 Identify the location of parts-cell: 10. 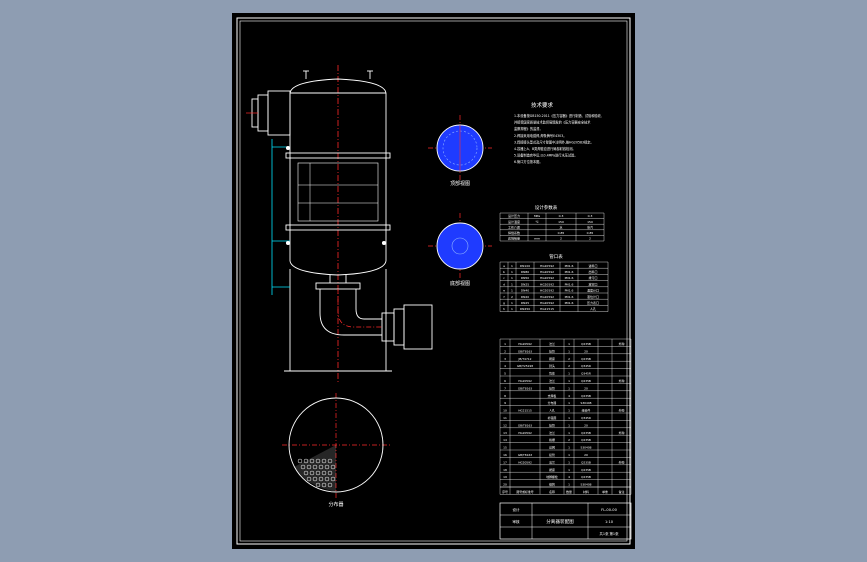
(505, 411).